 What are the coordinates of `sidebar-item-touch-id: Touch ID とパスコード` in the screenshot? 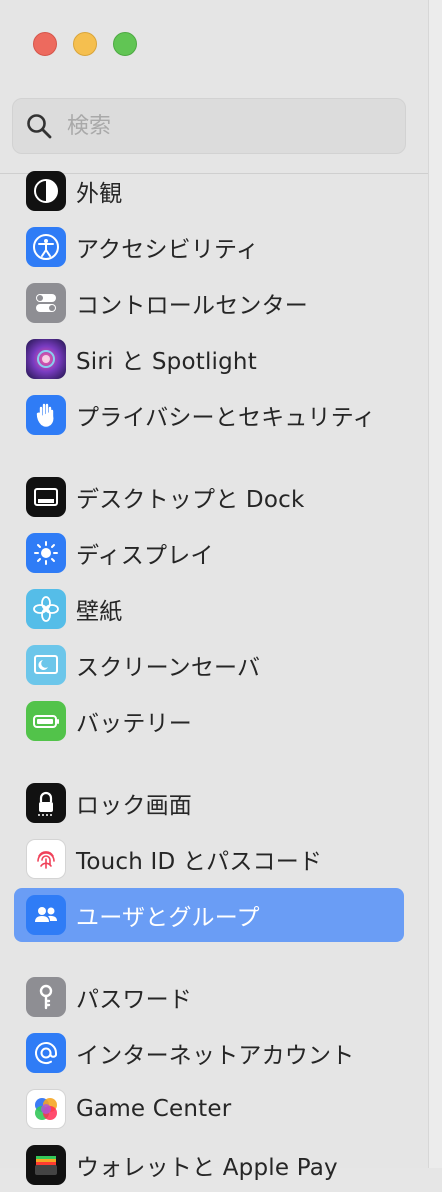 It's located at (209, 859).